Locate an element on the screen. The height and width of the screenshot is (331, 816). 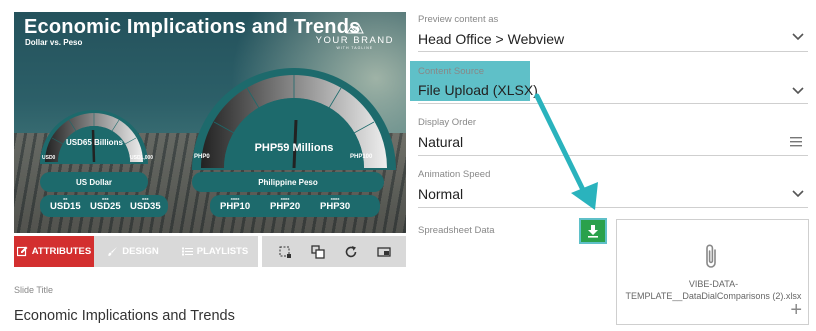
preview-underline is located at coordinates (613, 51).